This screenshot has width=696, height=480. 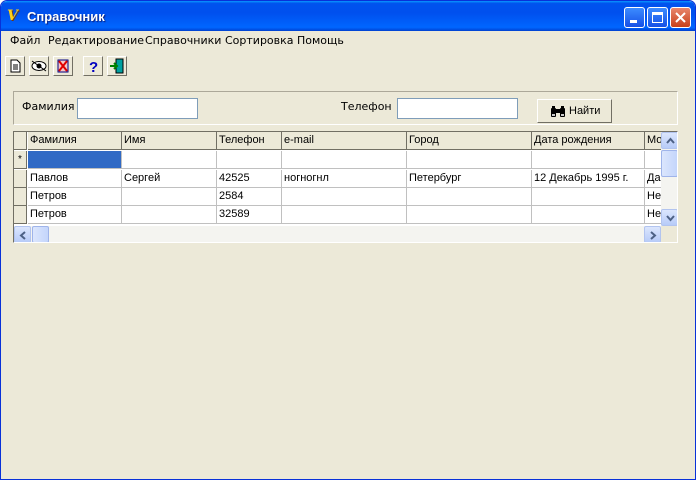 What do you see at coordinates (588, 179) in the screenshot?
I see `table-cell: 12 Декабрь 1995 г.` at bounding box center [588, 179].